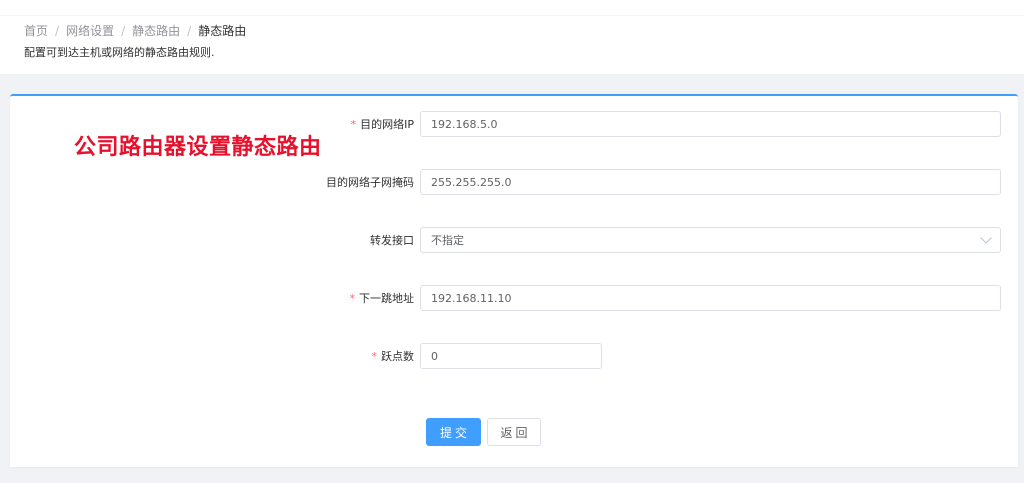  Describe the element at coordinates (447, 240) in the screenshot. I see `interface-selected-value: 不指定` at that location.